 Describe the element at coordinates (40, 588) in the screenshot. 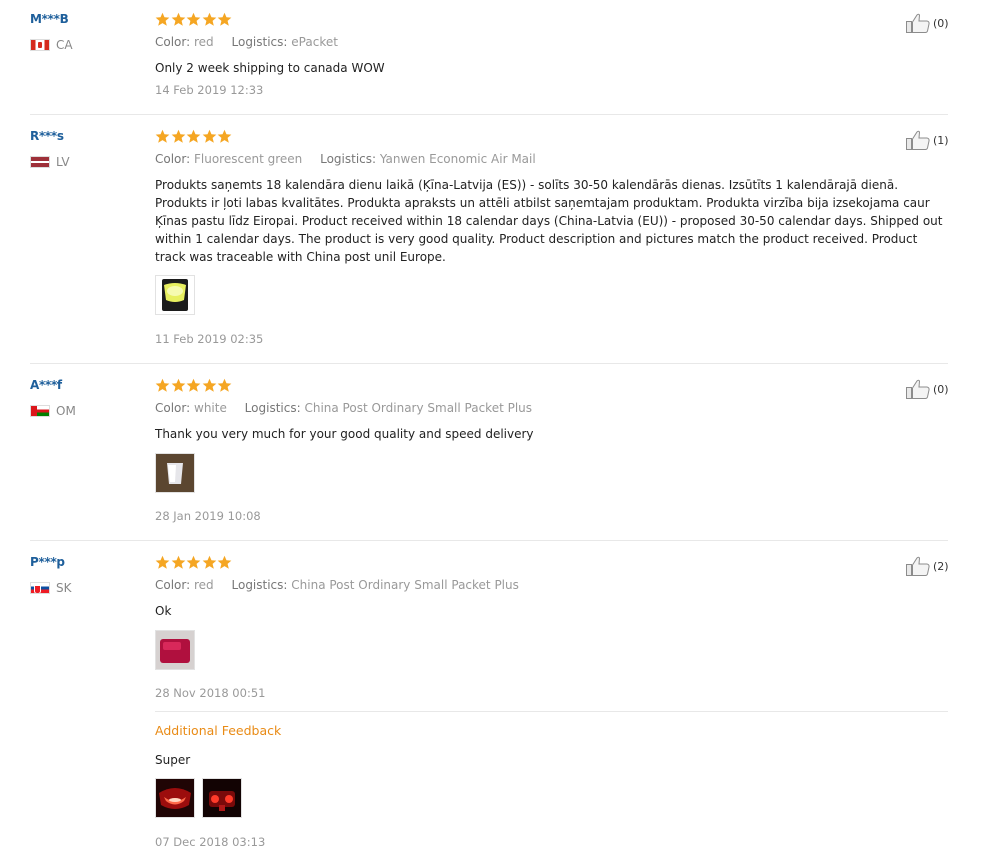

I see `flag-sk-icon` at that location.